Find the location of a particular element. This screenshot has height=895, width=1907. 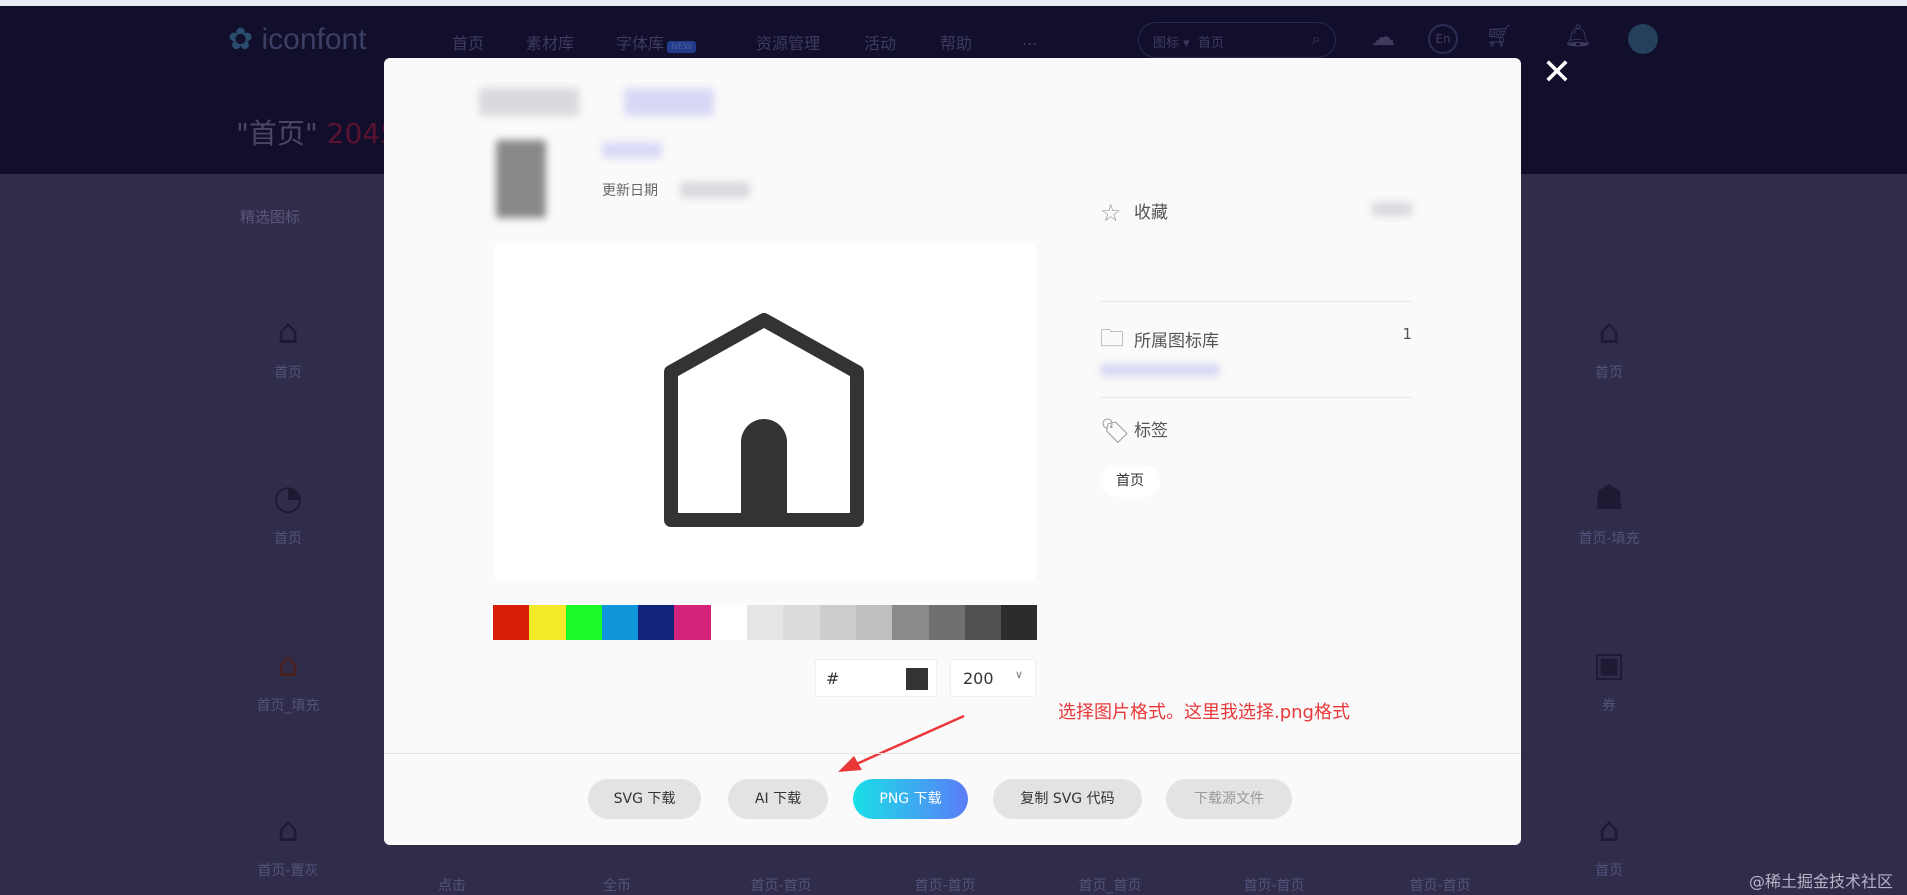

chevron-down-icon: ∨ is located at coordinates (1018, 674).